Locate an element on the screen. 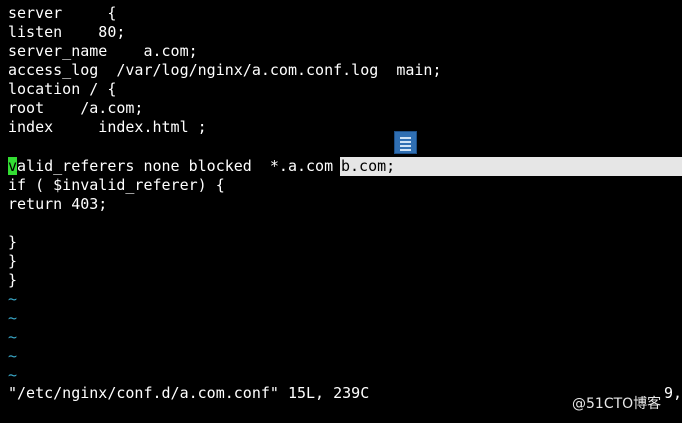 This screenshot has width=682, height=423. code-line-1: server { is located at coordinates (62, 13).